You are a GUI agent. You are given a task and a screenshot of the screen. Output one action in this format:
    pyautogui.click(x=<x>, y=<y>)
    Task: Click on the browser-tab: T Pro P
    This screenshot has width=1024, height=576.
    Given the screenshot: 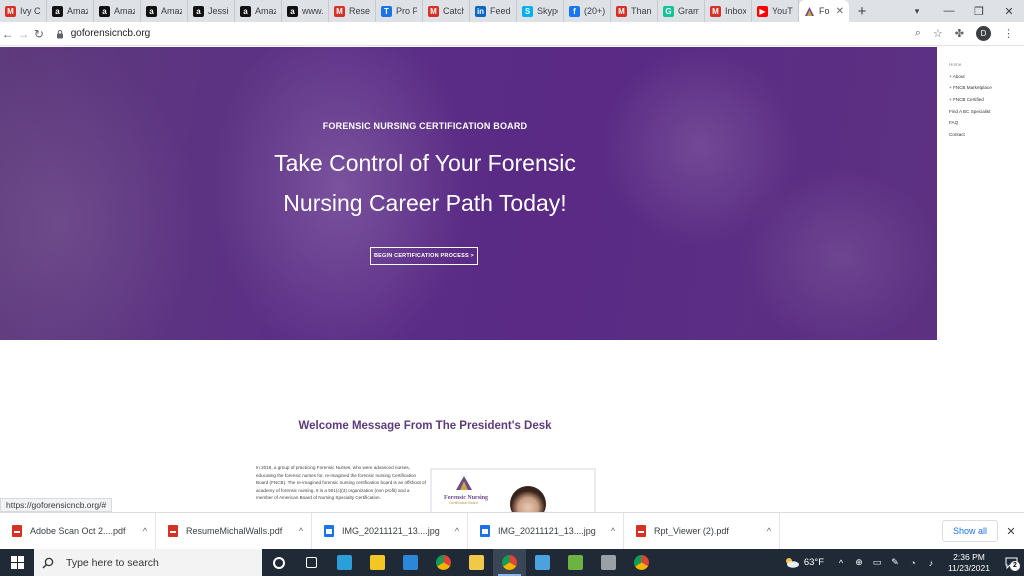 What is the action you would take?
    pyautogui.click(x=399, y=11)
    